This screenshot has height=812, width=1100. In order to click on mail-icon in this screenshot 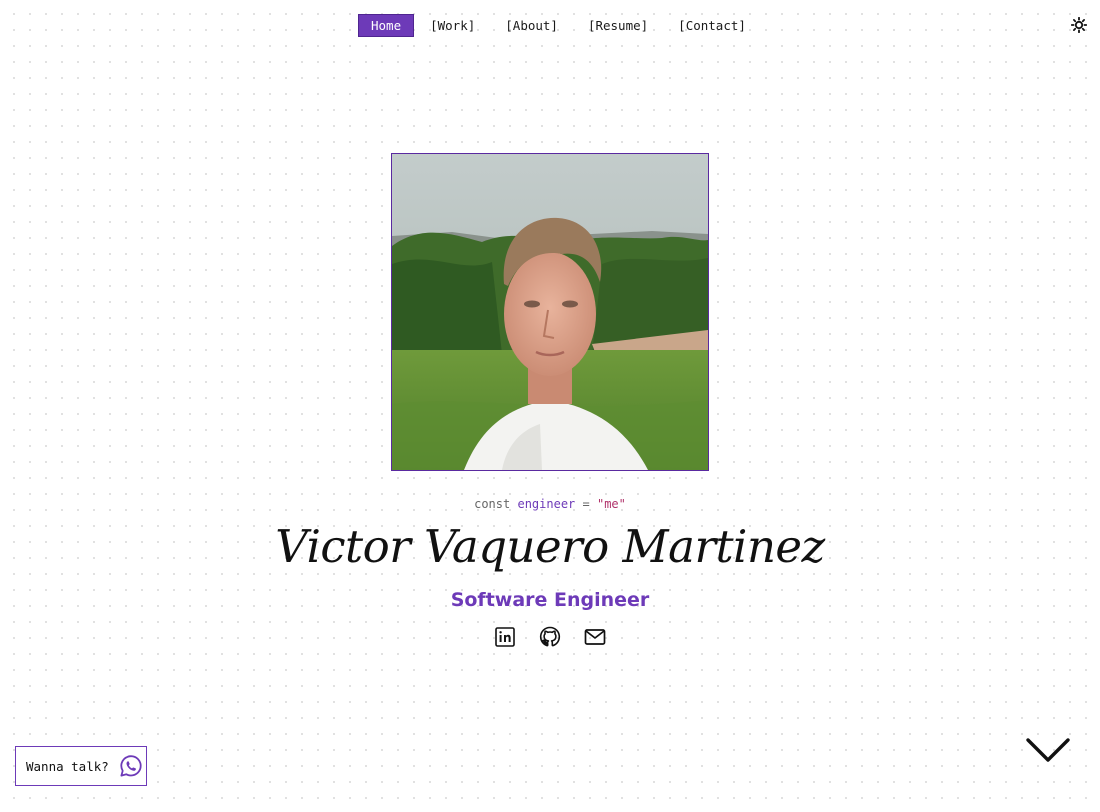, I will do `click(595, 637)`.